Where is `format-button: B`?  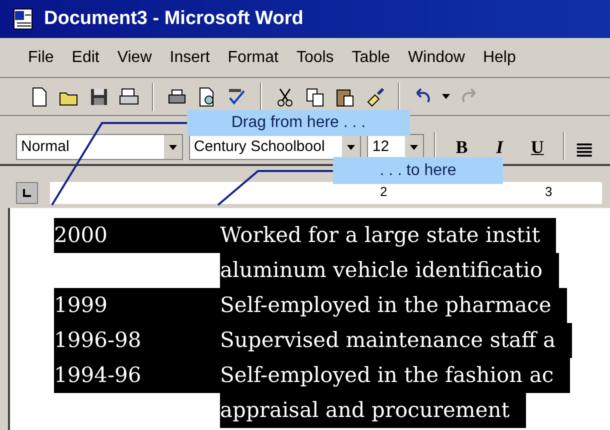 format-button: B is located at coordinates (462, 147).